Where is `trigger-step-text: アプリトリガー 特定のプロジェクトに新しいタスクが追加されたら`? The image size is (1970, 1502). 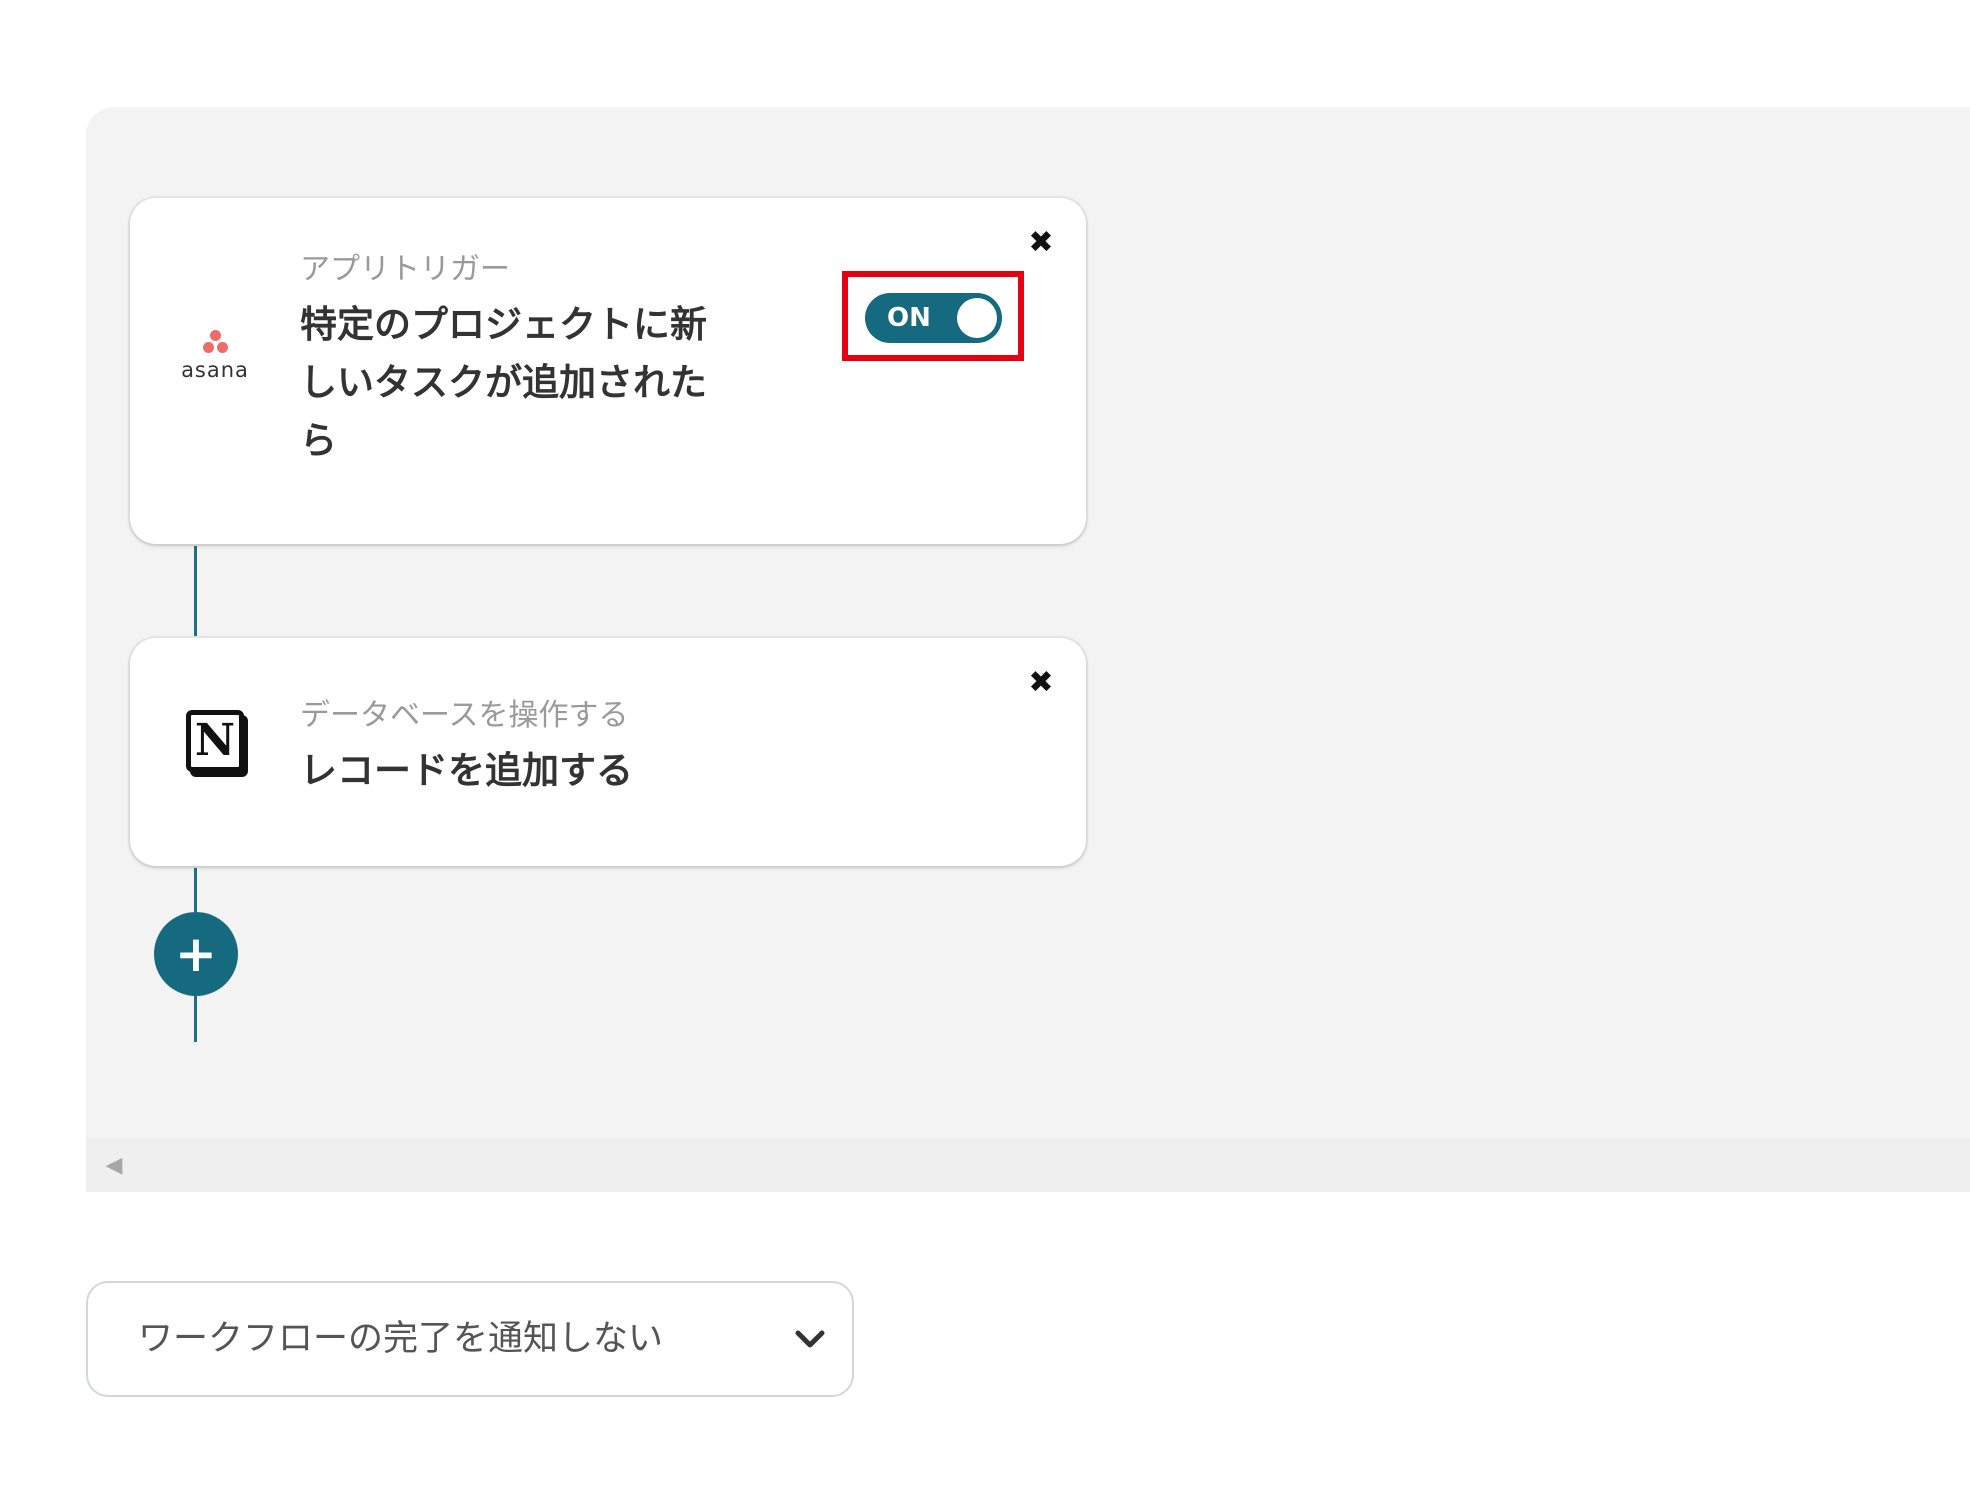 trigger-step-text: アプリトリガー 特定のプロジェクトに新しいタスクが追加されたら is located at coordinates (510, 360).